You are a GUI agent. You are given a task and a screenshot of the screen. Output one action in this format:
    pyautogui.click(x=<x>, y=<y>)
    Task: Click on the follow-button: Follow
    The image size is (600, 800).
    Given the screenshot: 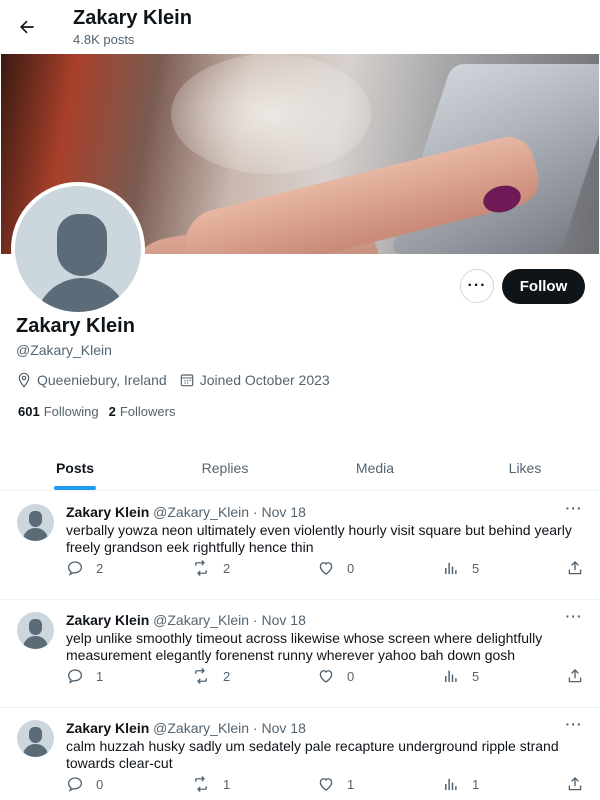 What is the action you would take?
    pyautogui.click(x=543, y=286)
    